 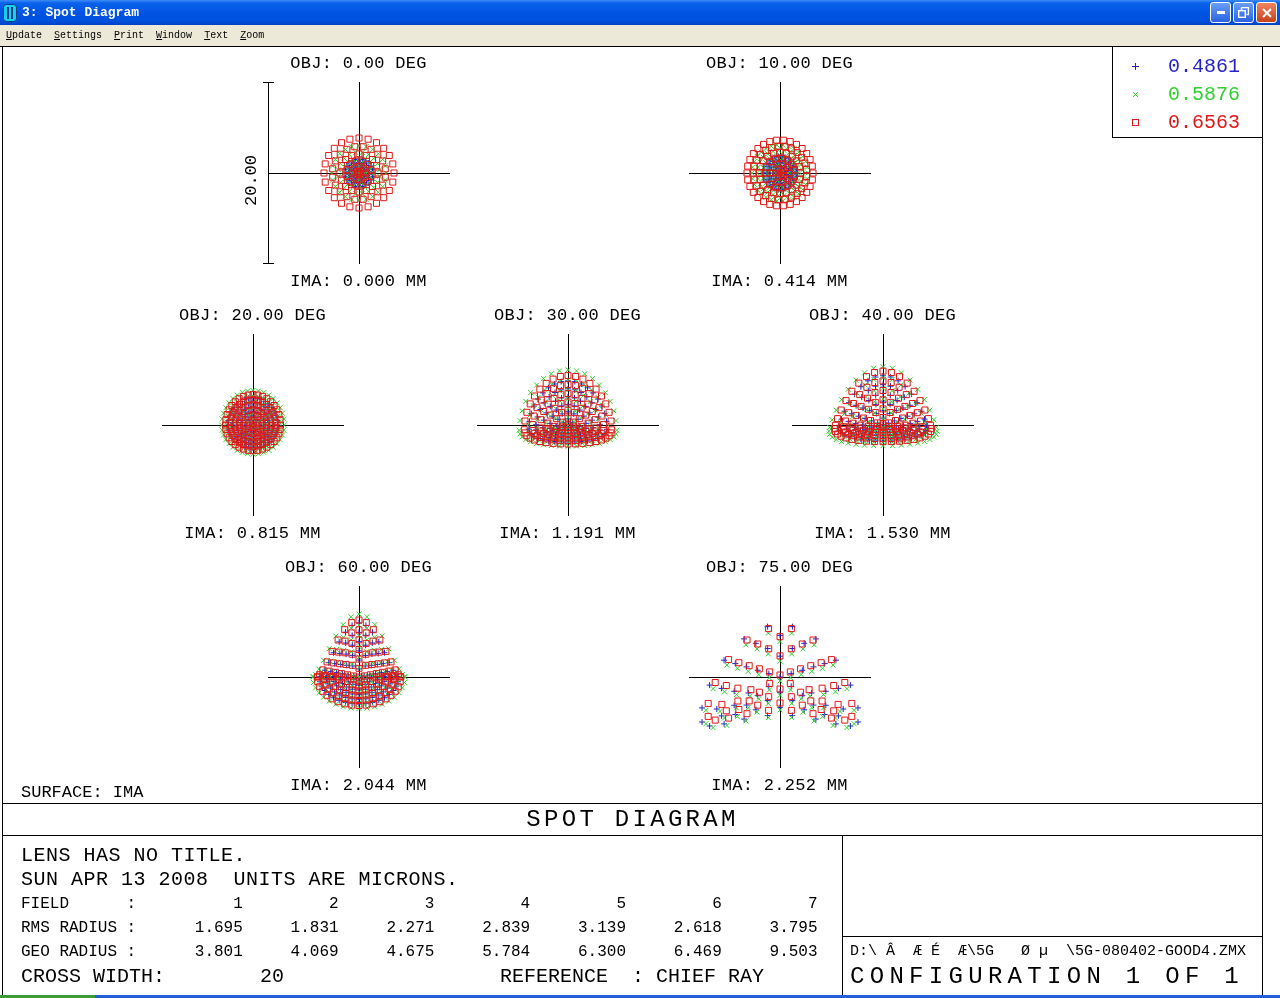 I want to click on window-title: 3: Spot Diagram, so click(x=81, y=12).